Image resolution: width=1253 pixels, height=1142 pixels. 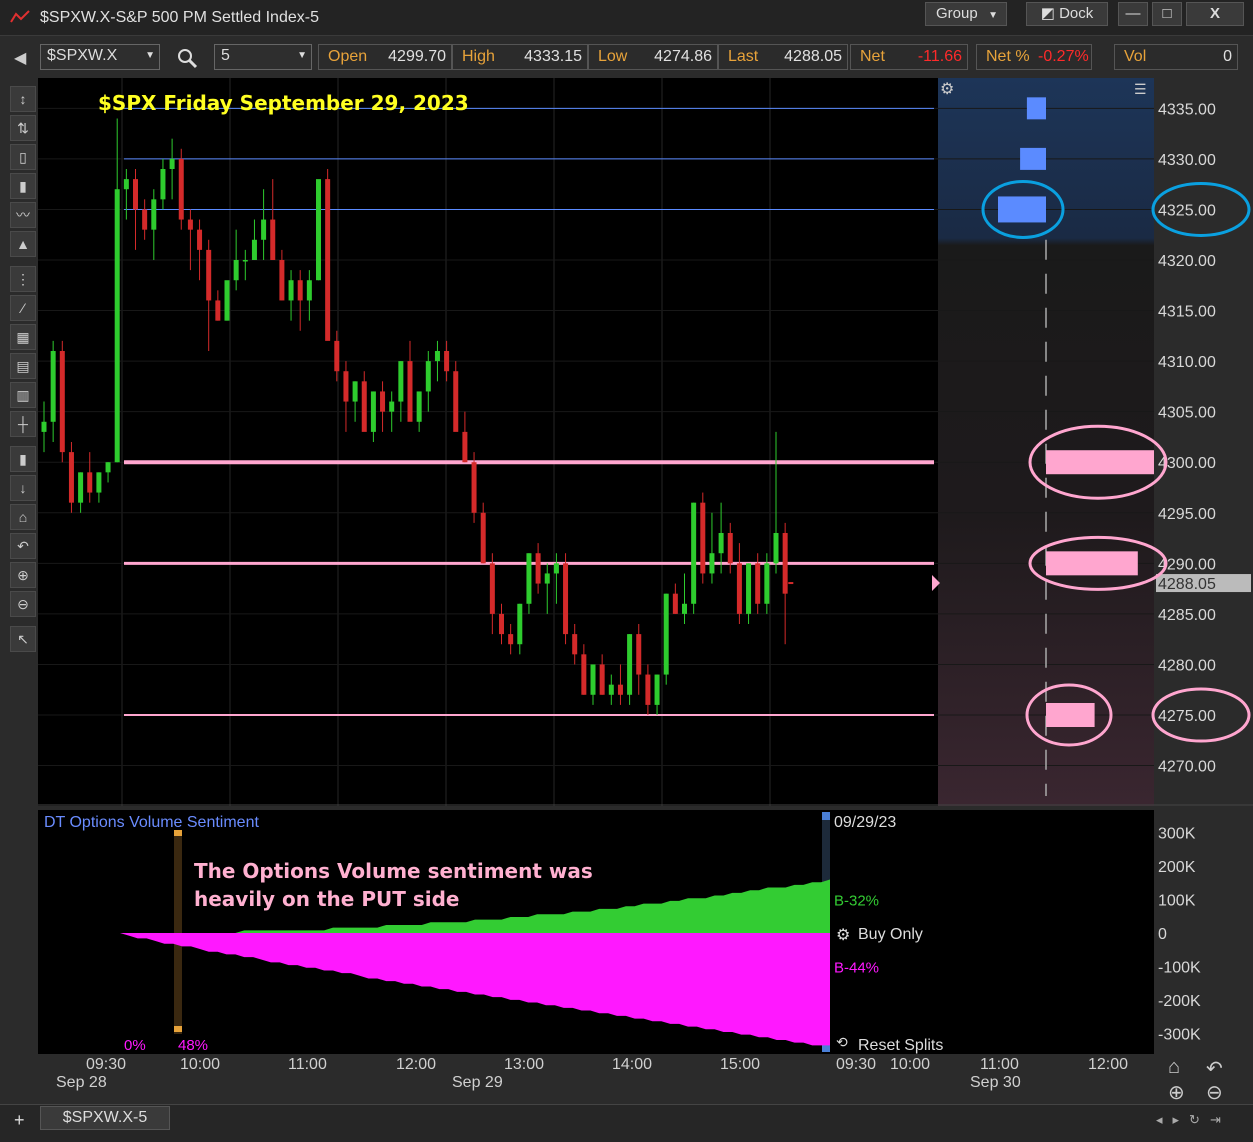 What do you see at coordinates (843, 935) in the screenshot?
I see `settings-icon: ⚙` at bounding box center [843, 935].